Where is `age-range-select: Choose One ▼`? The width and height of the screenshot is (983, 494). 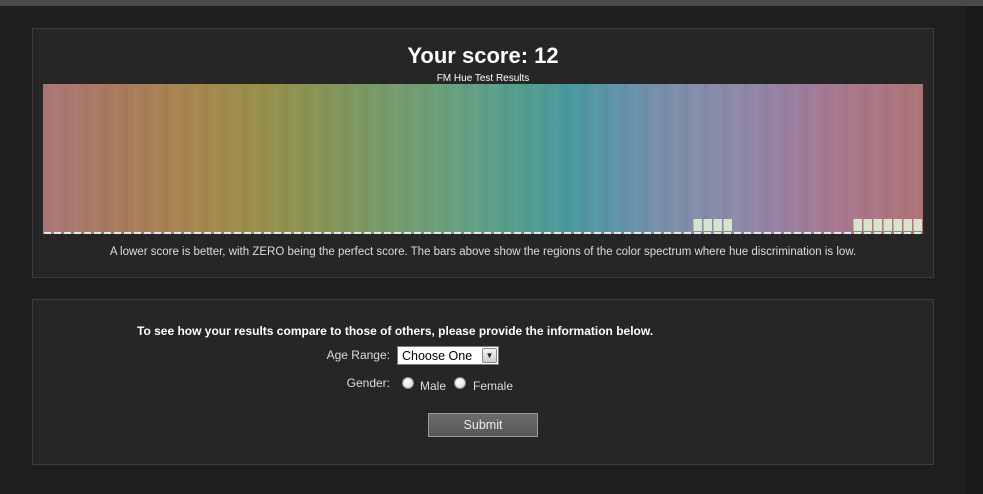
age-range-select: Choose One ▼ is located at coordinates (448, 355).